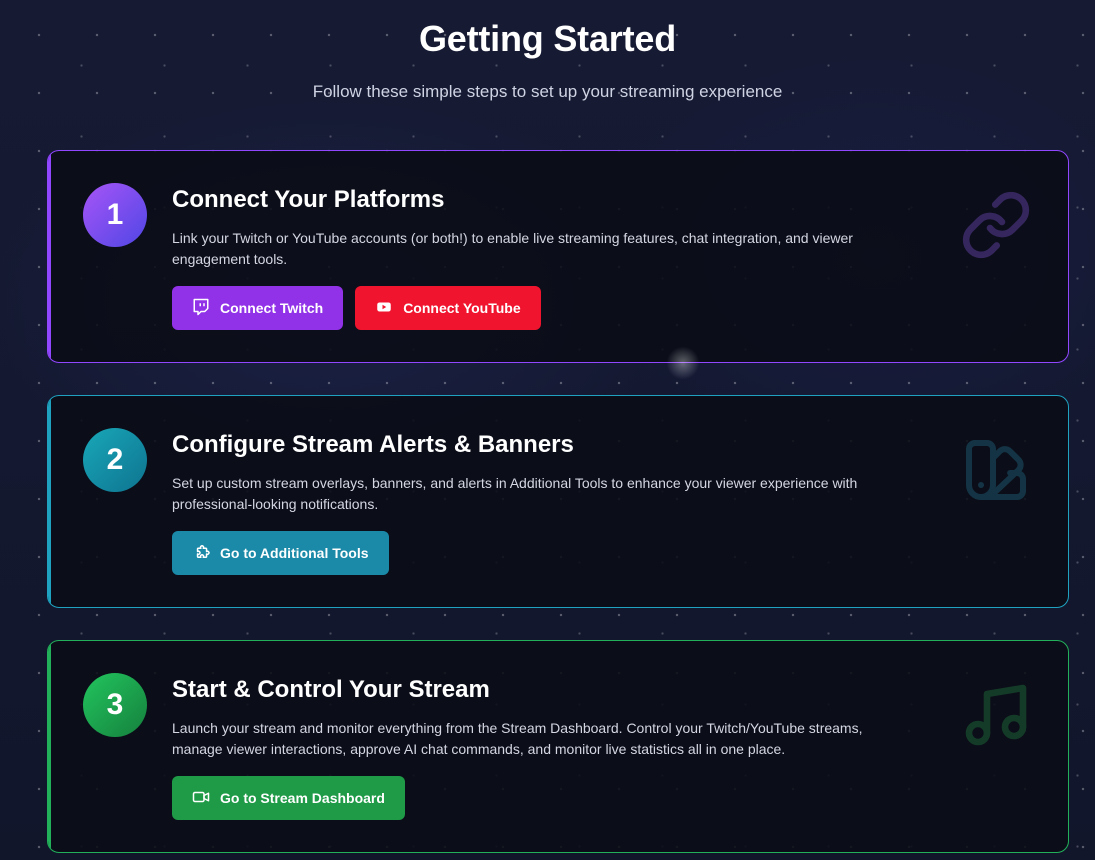 The width and height of the screenshot is (1095, 860). Describe the element at coordinates (201, 798) in the screenshot. I see `video-icon` at that location.